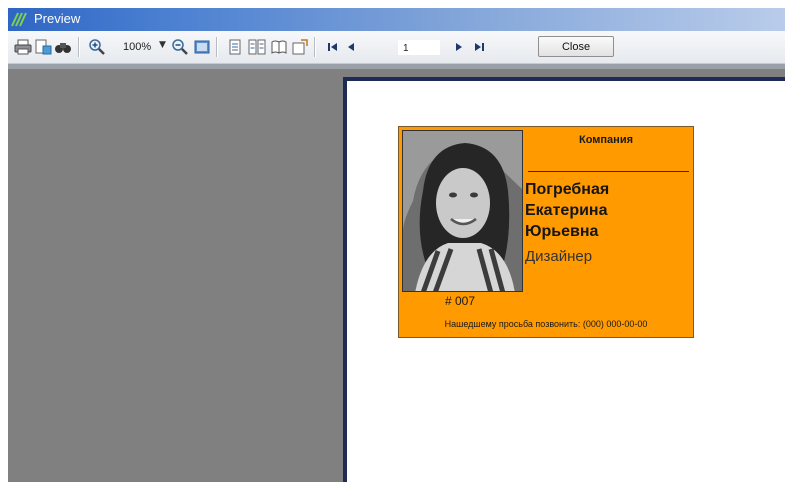 The image size is (785, 482). Describe the element at coordinates (576, 46) in the screenshot. I see `close-button: Close` at that location.